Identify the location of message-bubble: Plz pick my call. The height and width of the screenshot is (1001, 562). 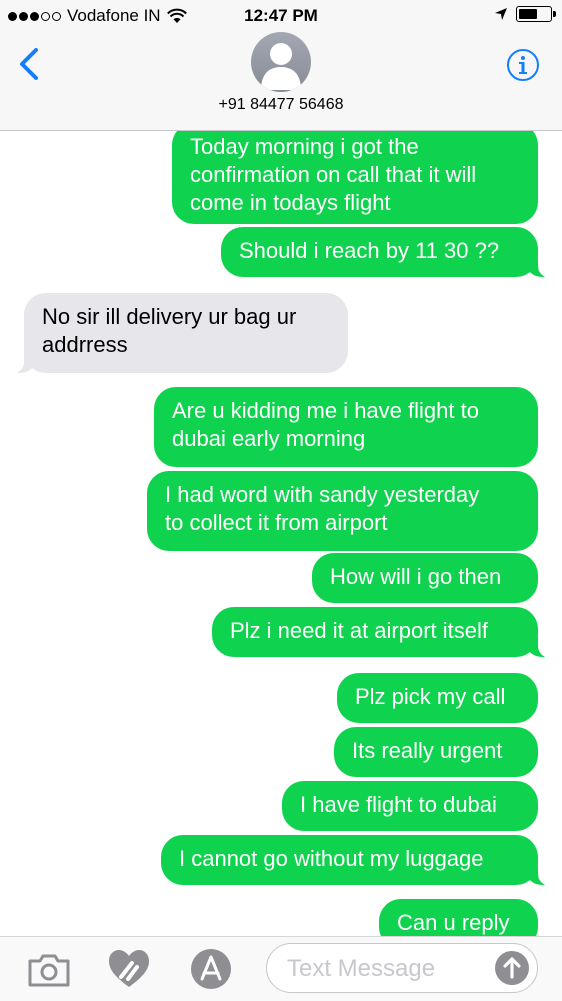
(437, 698).